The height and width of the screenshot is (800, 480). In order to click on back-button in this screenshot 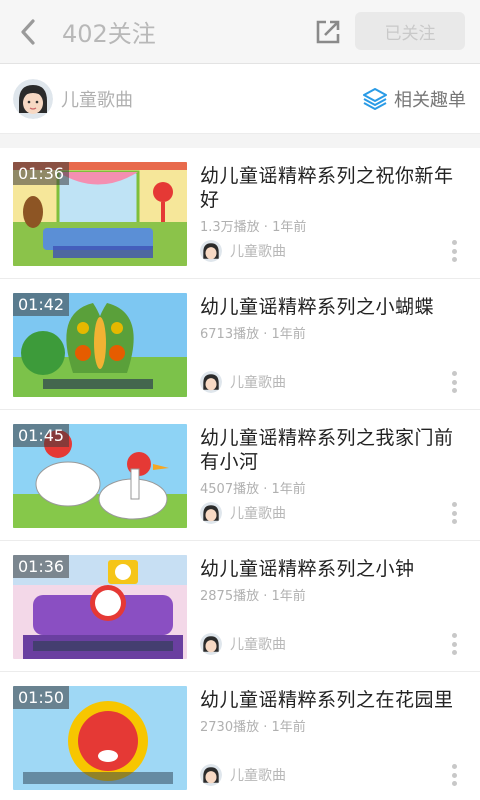, I will do `click(28, 32)`.